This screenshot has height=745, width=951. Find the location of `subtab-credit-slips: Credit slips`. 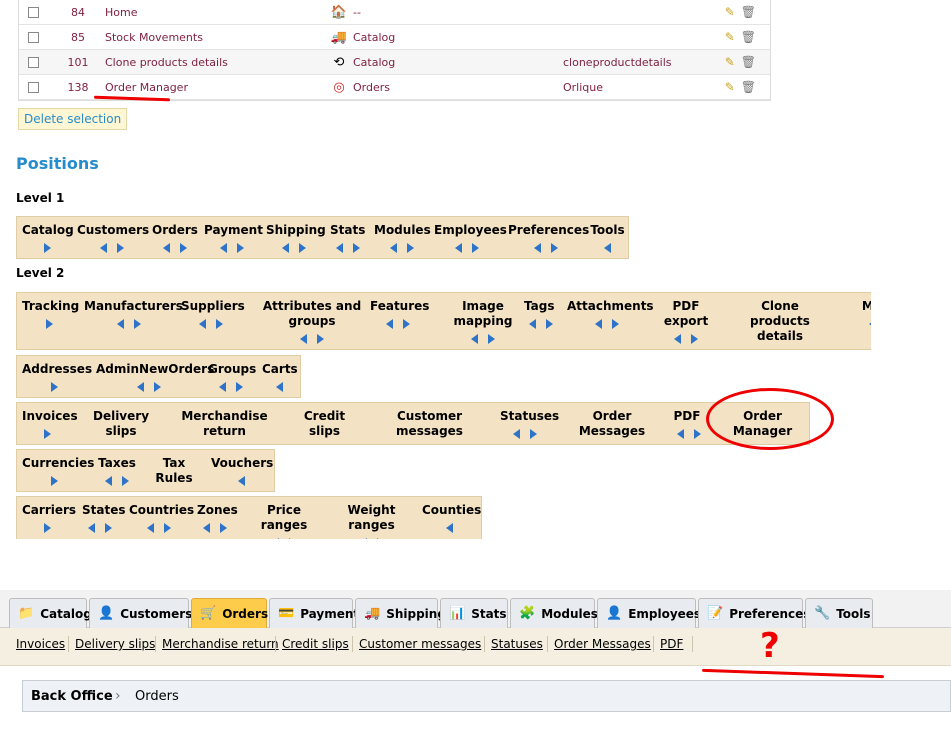

subtab-credit-slips: Credit slips is located at coordinates (315, 644).